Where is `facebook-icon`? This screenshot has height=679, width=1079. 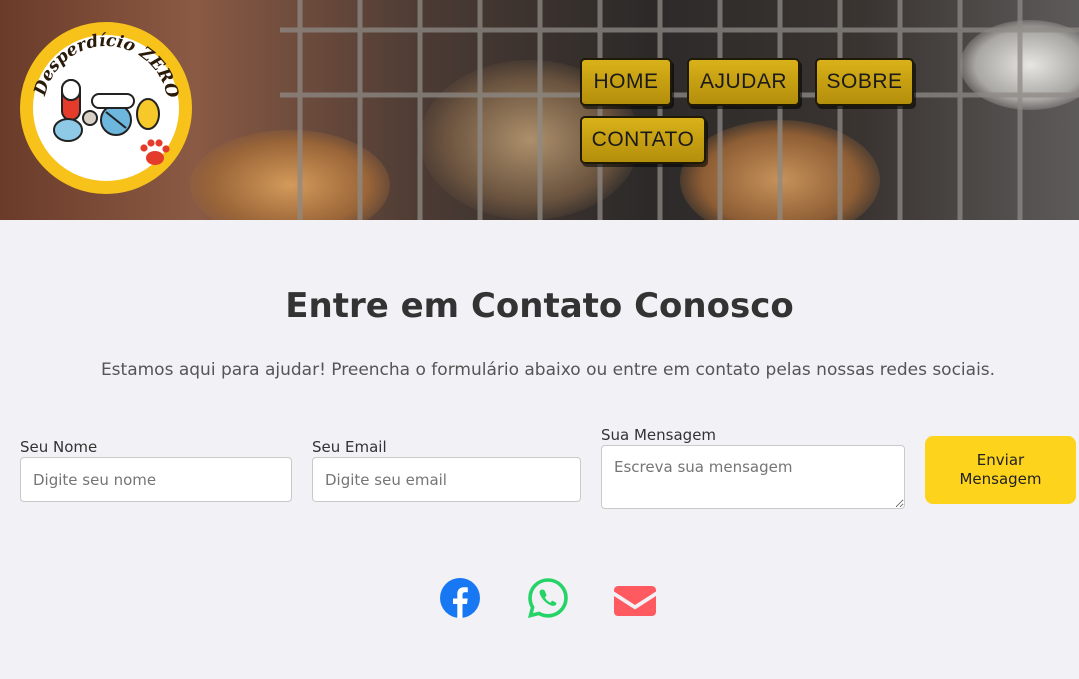 facebook-icon is located at coordinates (460, 598).